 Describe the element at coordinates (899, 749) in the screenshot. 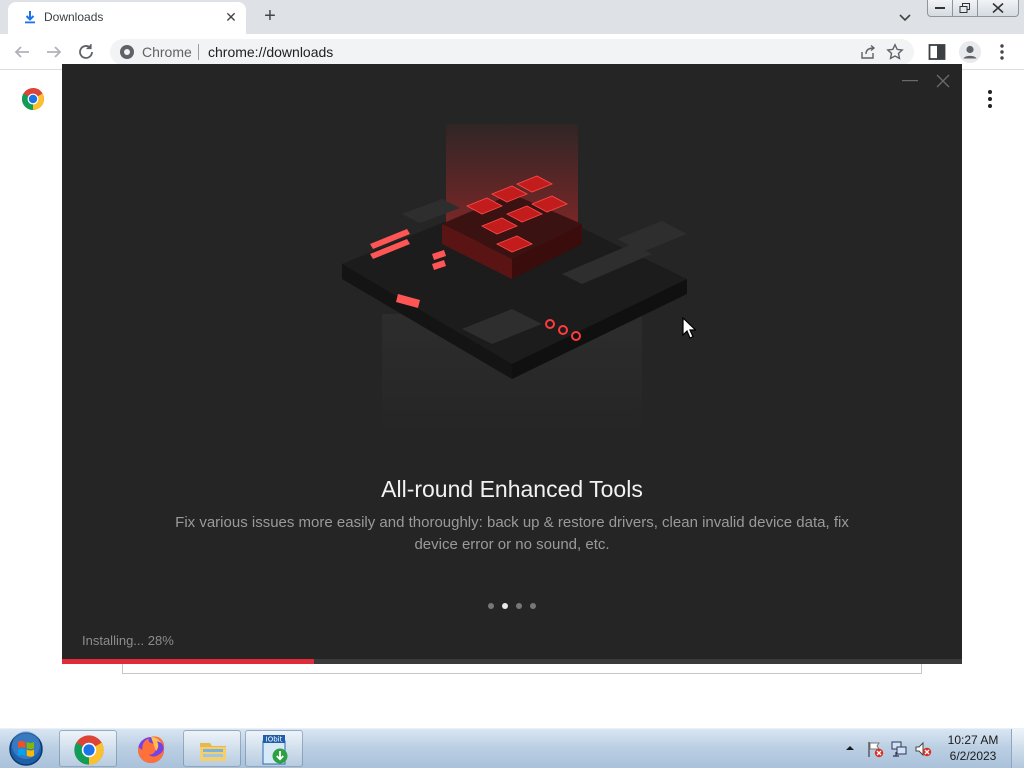

I see `network-icon` at that location.